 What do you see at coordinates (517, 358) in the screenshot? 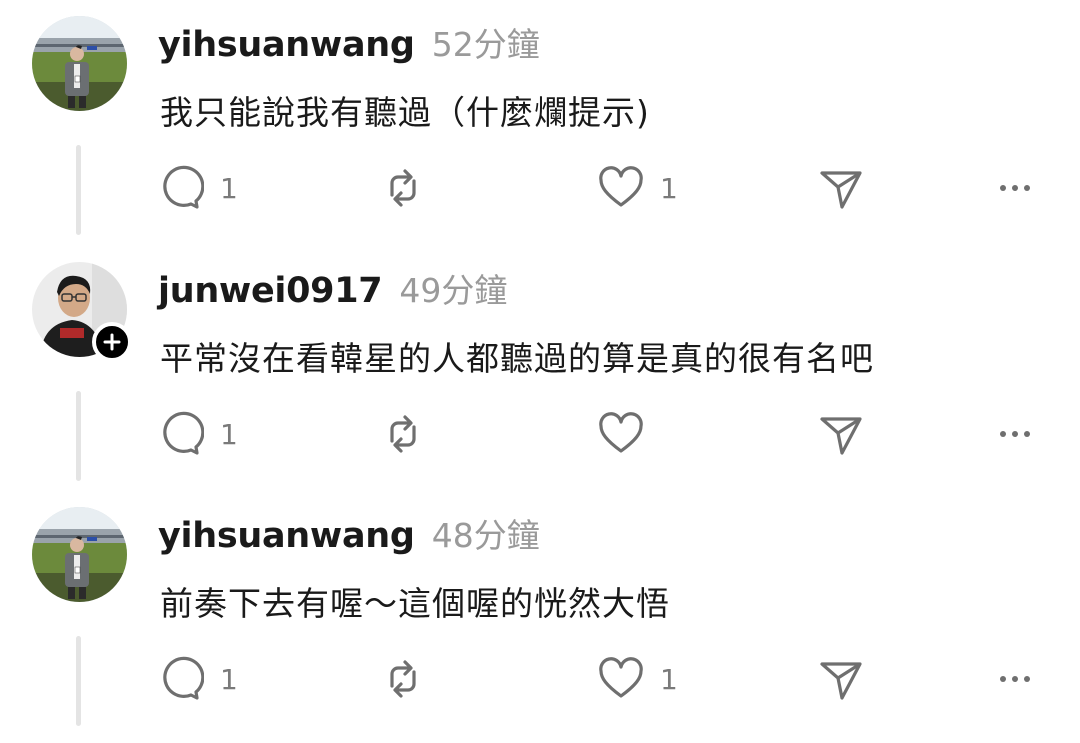
I see `post-text: 平常沒在看韓星的人都聽過的算是真的很有名吧` at bounding box center [517, 358].